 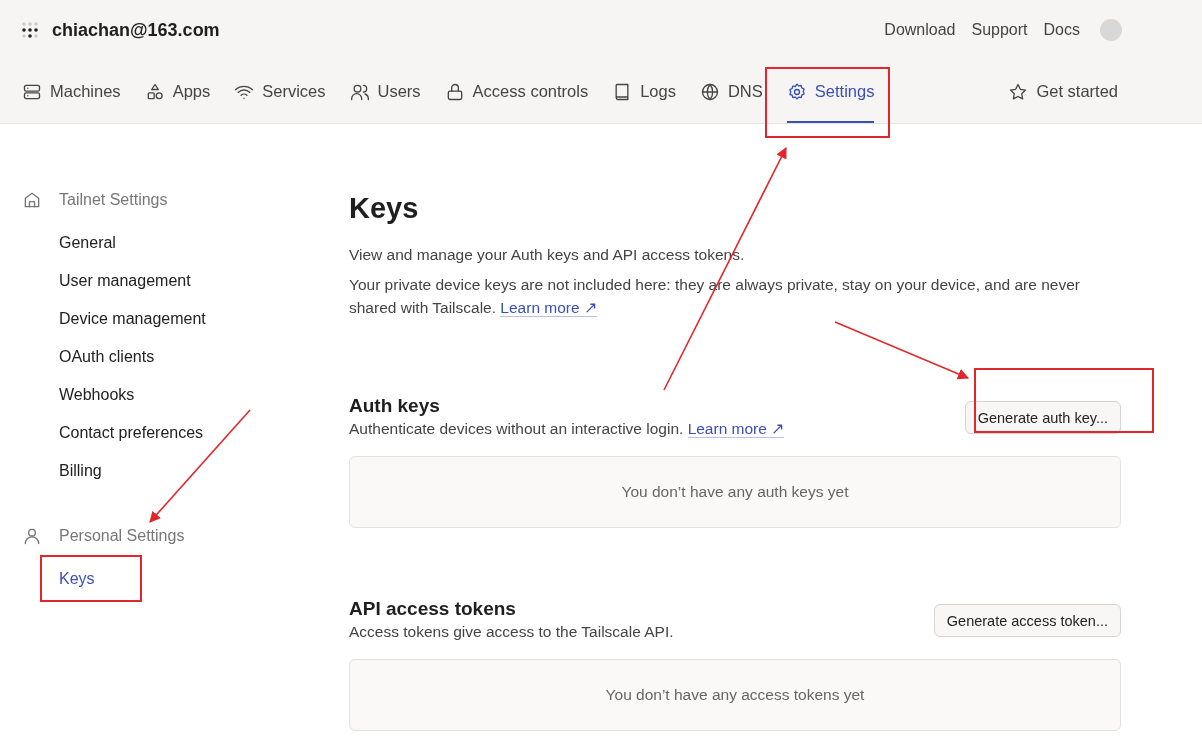 What do you see at coordinates (644, 91) in the screenshot?
I see `nav-tab: Logs` at bounding box center [644, 91].